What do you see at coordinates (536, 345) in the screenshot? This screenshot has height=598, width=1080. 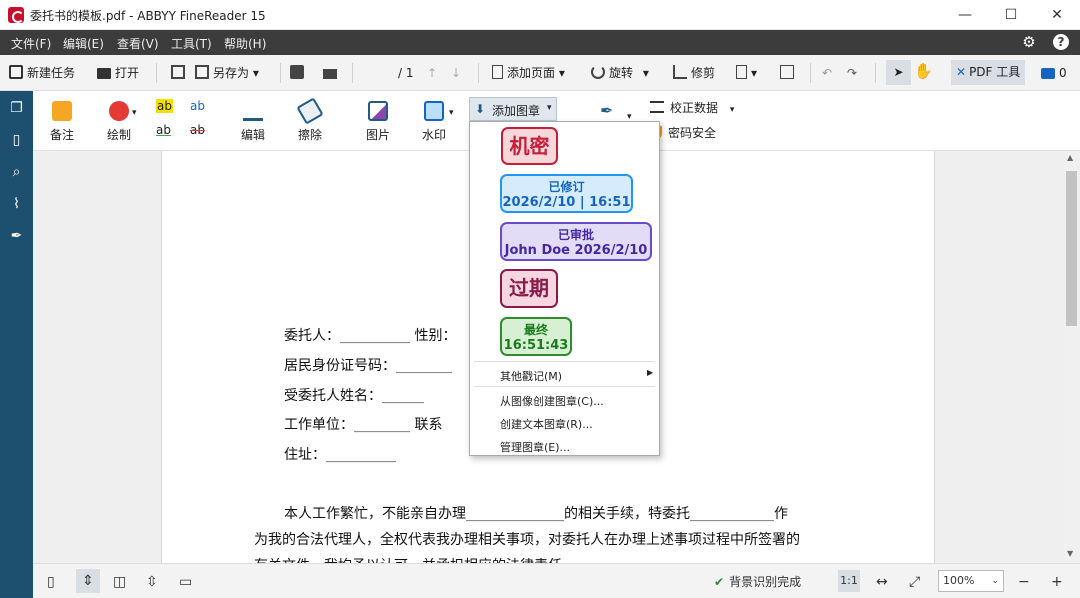 I see `stamp-final-time: 16:51:43` at bounding box center [536, 345].